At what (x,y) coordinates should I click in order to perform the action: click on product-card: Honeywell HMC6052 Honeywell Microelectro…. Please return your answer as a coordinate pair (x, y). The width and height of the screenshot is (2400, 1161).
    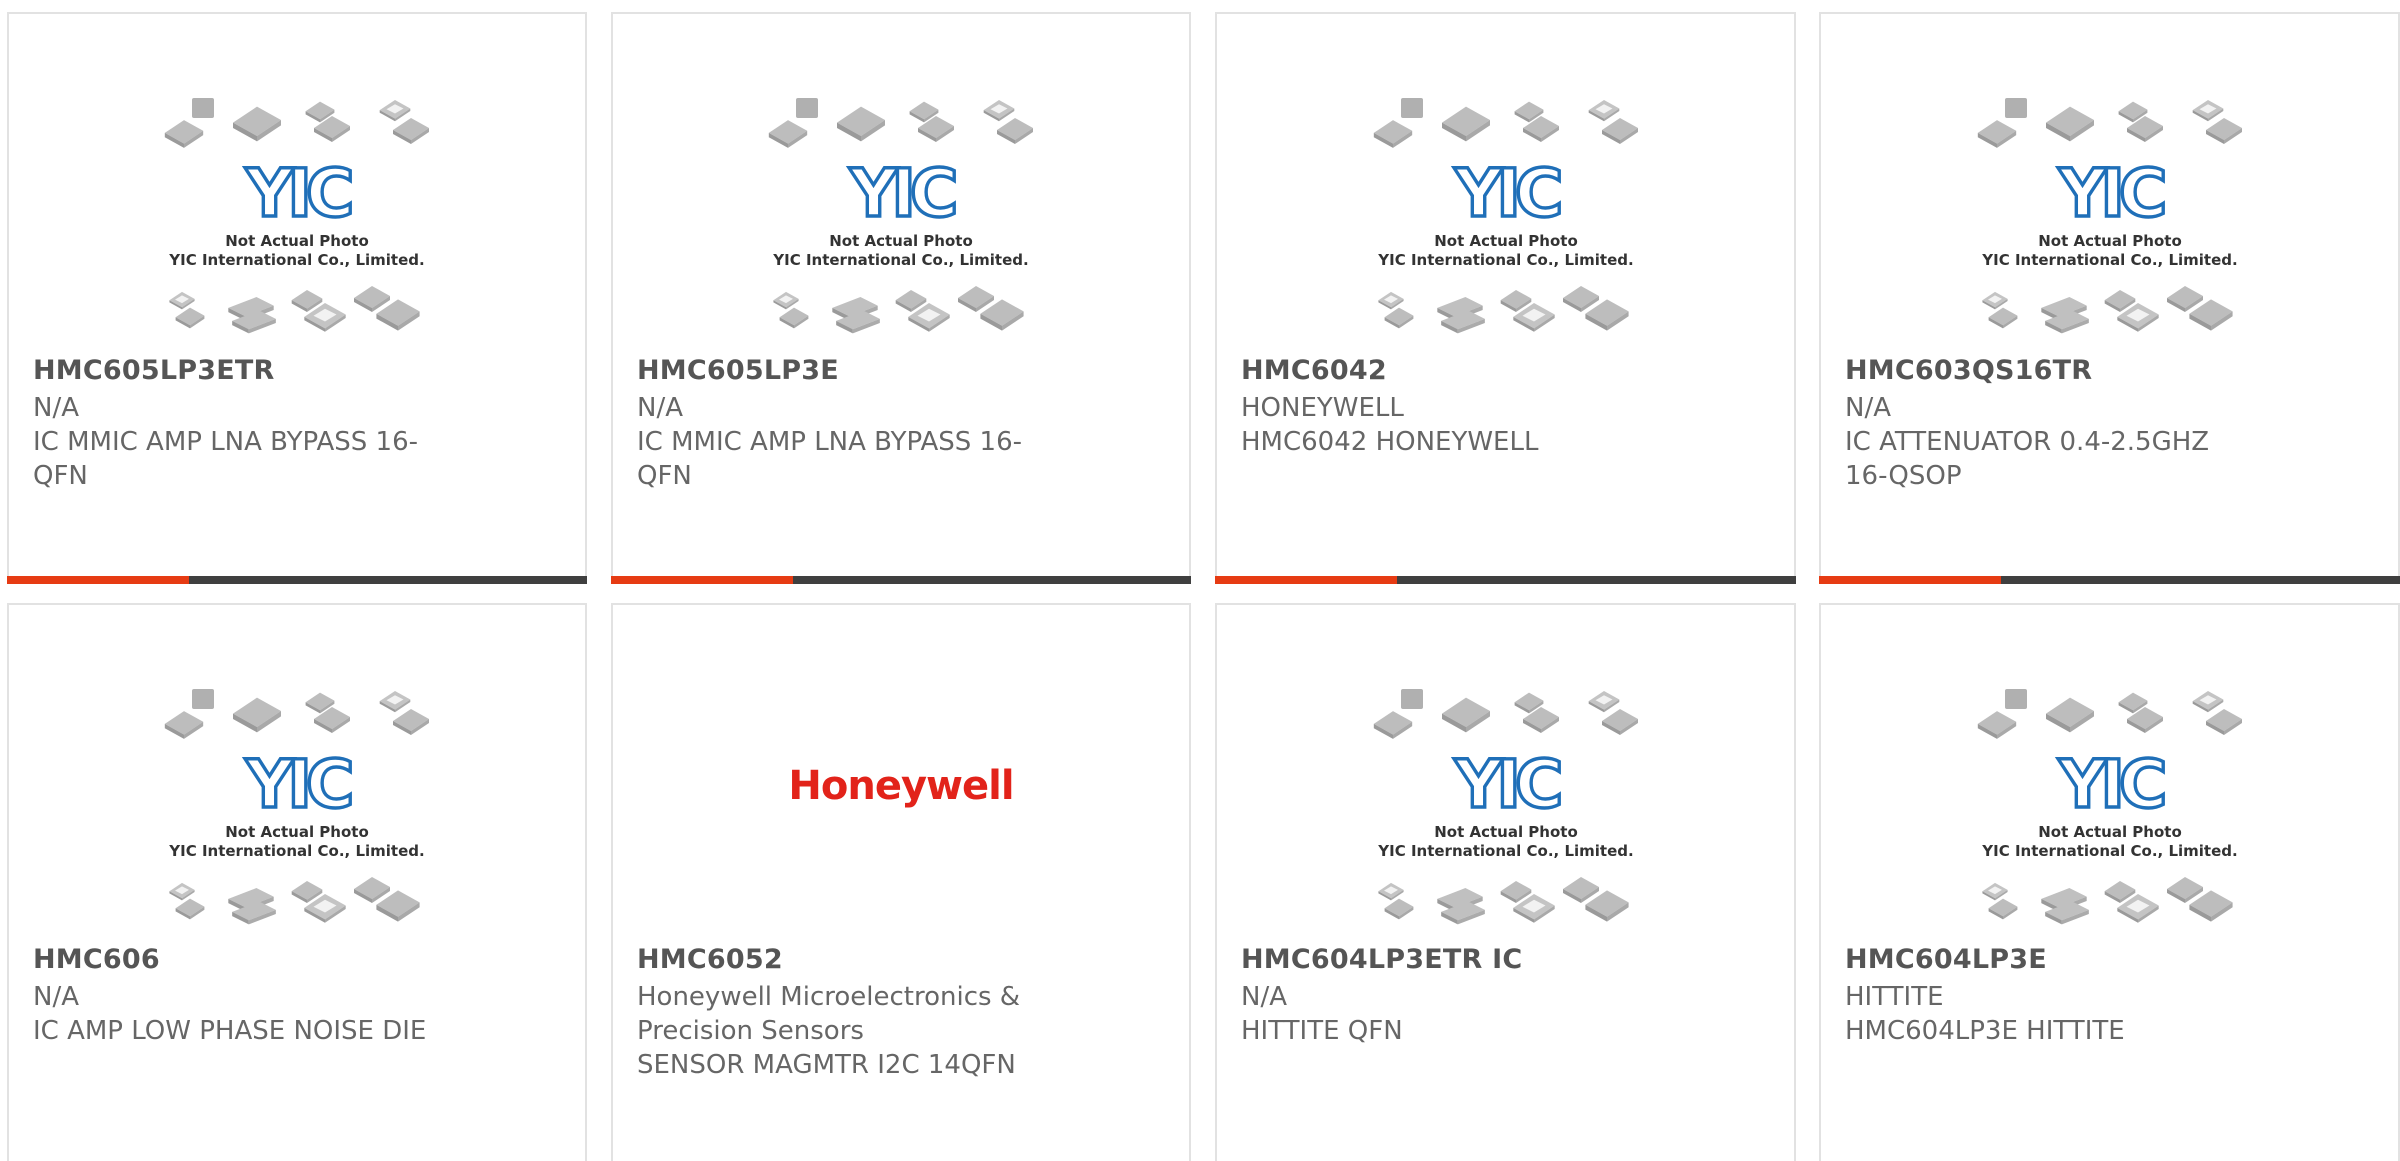
    Looking at the image, I should click on (901, 882).